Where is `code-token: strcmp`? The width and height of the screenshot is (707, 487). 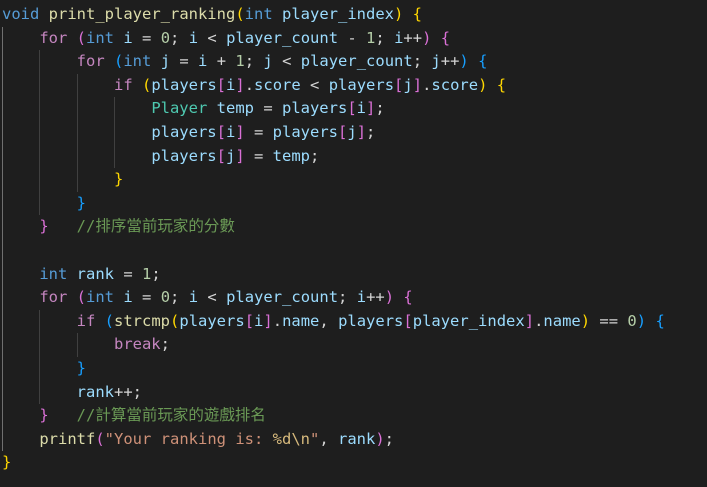 code-token: strcmp is located at coordinates (142, 320).